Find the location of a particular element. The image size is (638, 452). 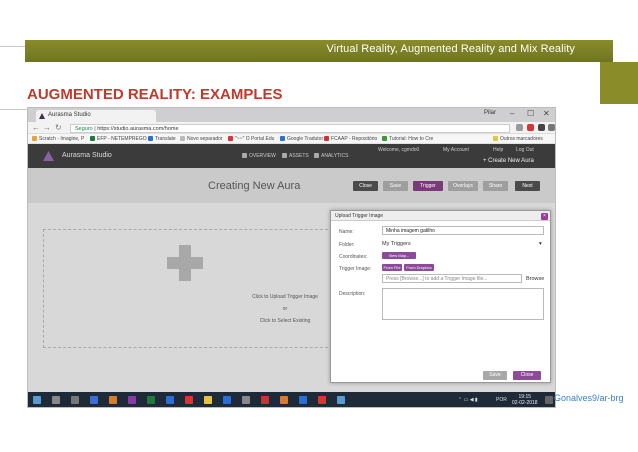

bookmark-item: Scratch - Imagine, P is located at coordinates (58, 139).